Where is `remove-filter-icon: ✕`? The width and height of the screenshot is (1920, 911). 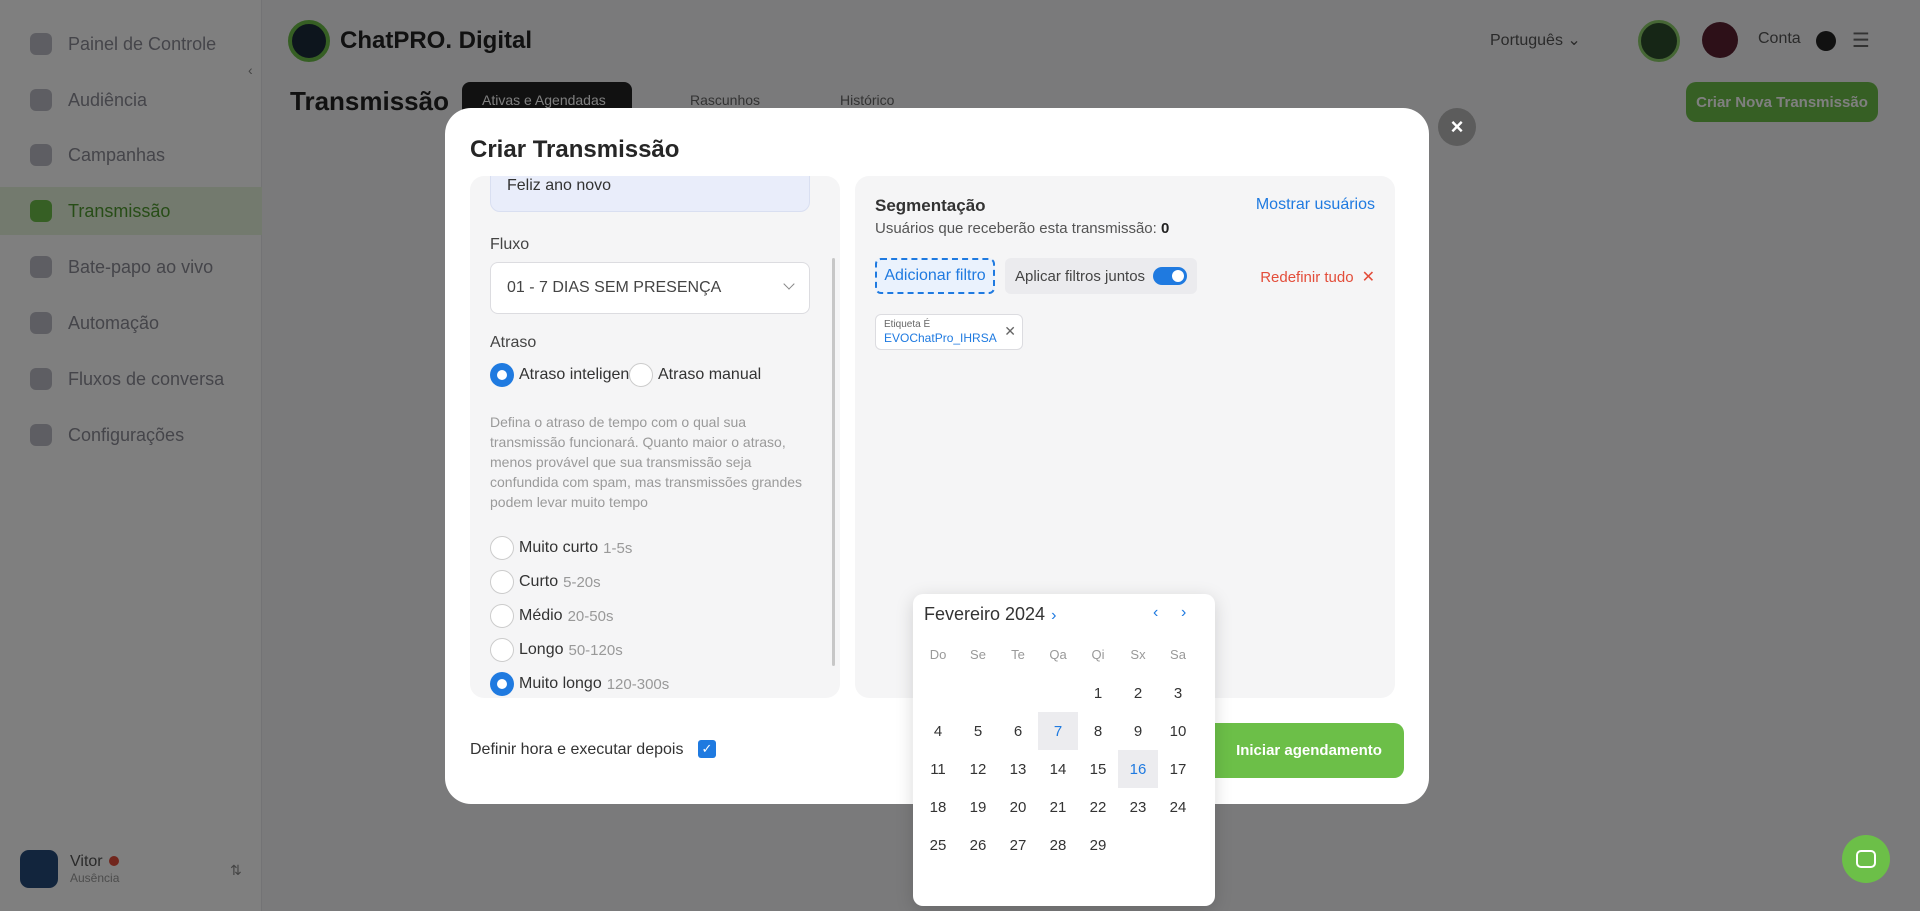 remove-filter-icon: ✕ is located at coordinates (1010, 331).